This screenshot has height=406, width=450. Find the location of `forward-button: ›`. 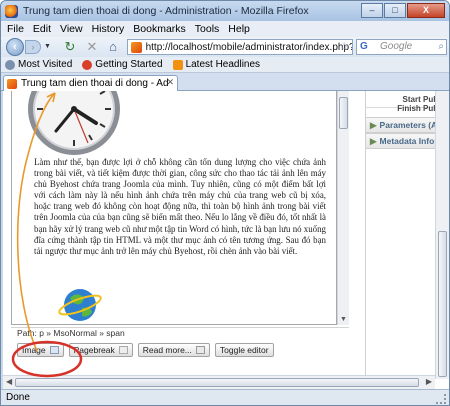

forward-button: › is located at coordinates (33, 47).